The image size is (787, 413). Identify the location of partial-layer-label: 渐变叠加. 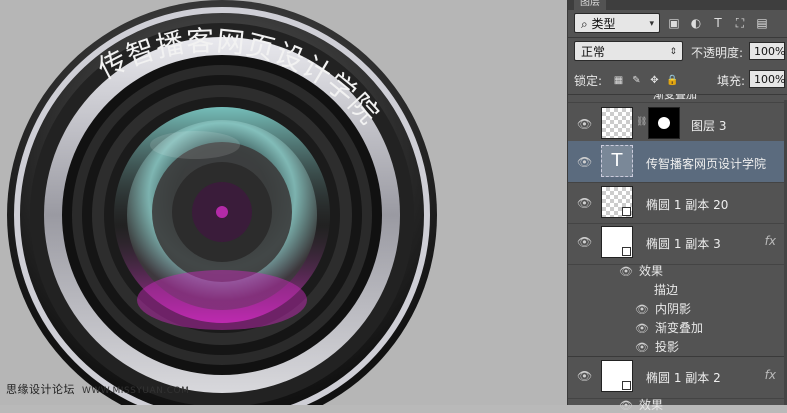
(675, 97).